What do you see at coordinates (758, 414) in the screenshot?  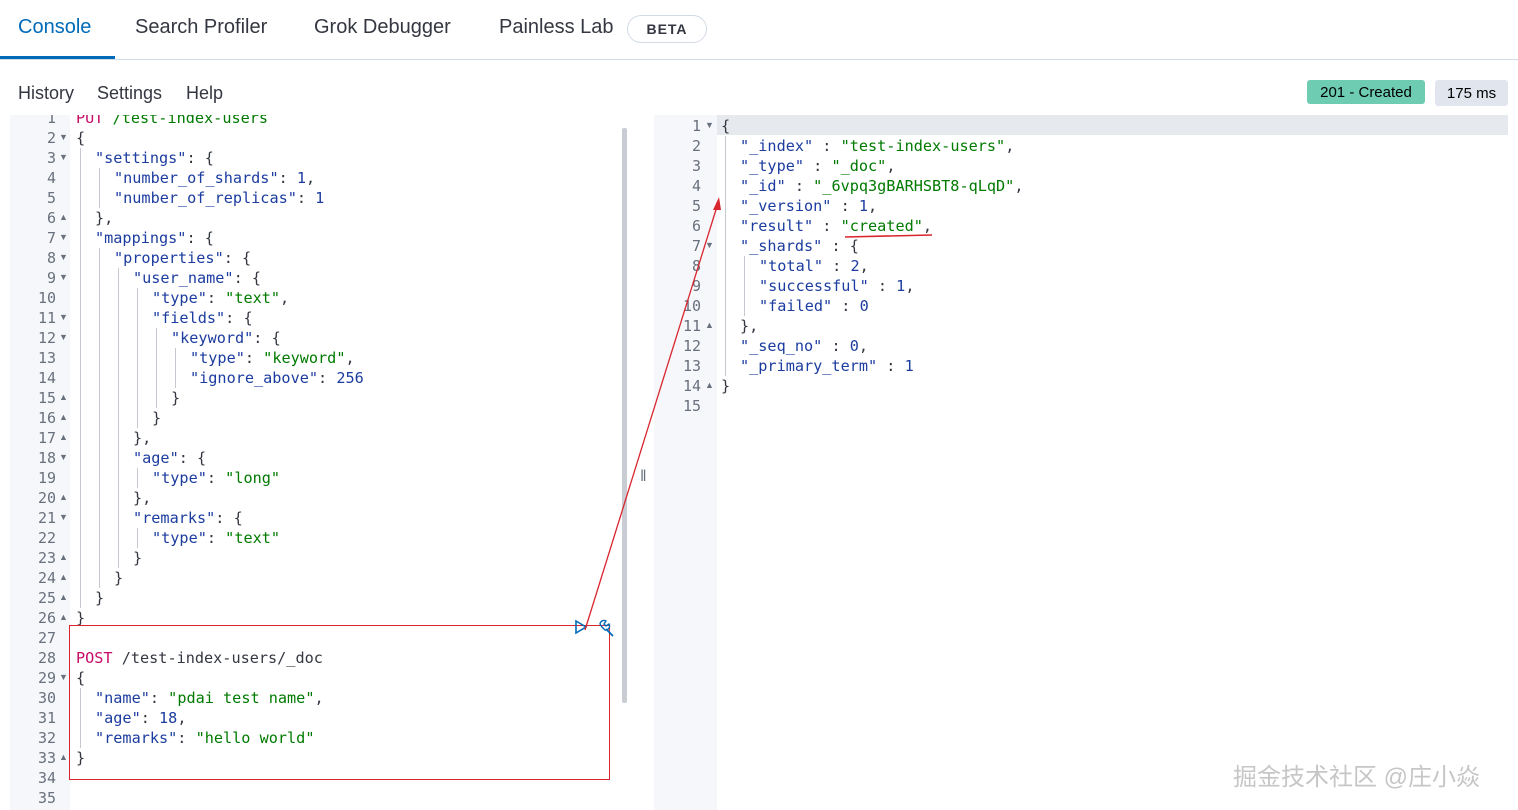 I see `annotation-overlay` at bounding box center [758, 414].